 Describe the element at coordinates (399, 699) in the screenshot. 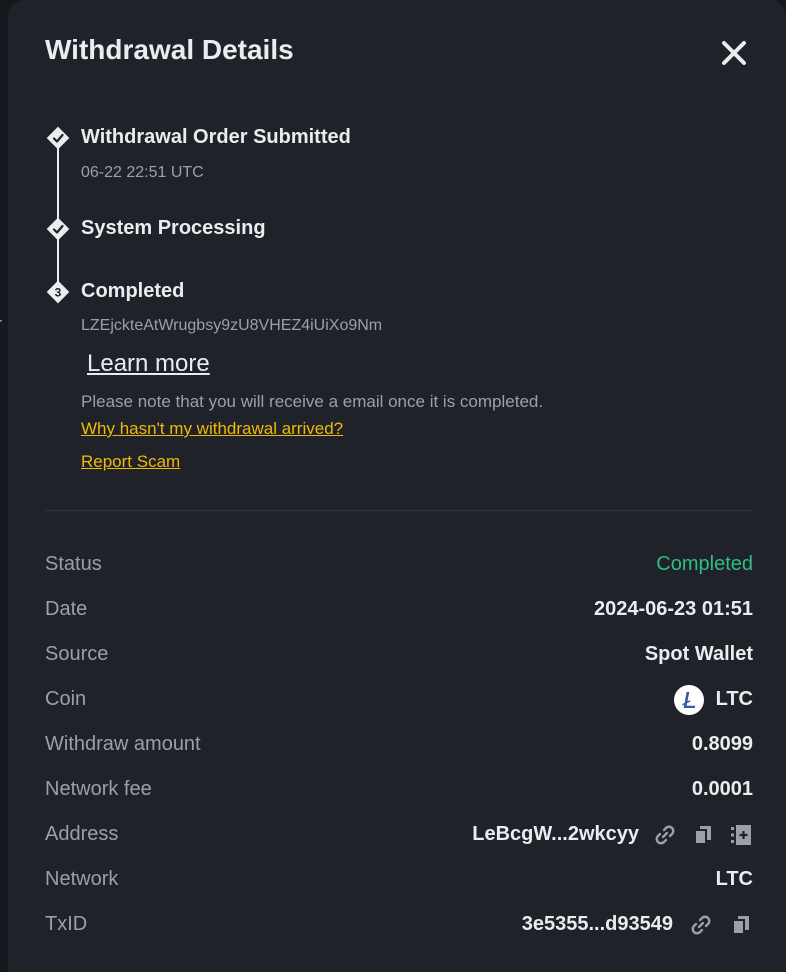

I see `detail-row-coin: Coin LTC` at that location.